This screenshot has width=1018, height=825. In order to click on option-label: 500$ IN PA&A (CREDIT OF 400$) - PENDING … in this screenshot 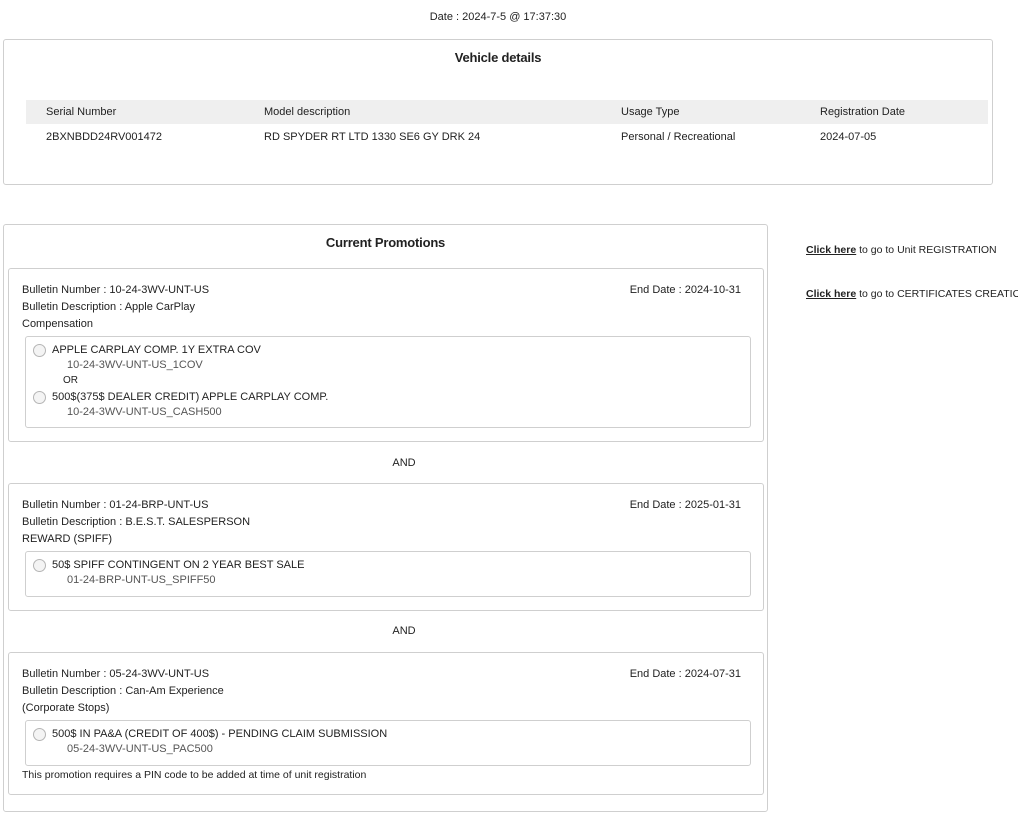, I will do `click(220, 734)`.